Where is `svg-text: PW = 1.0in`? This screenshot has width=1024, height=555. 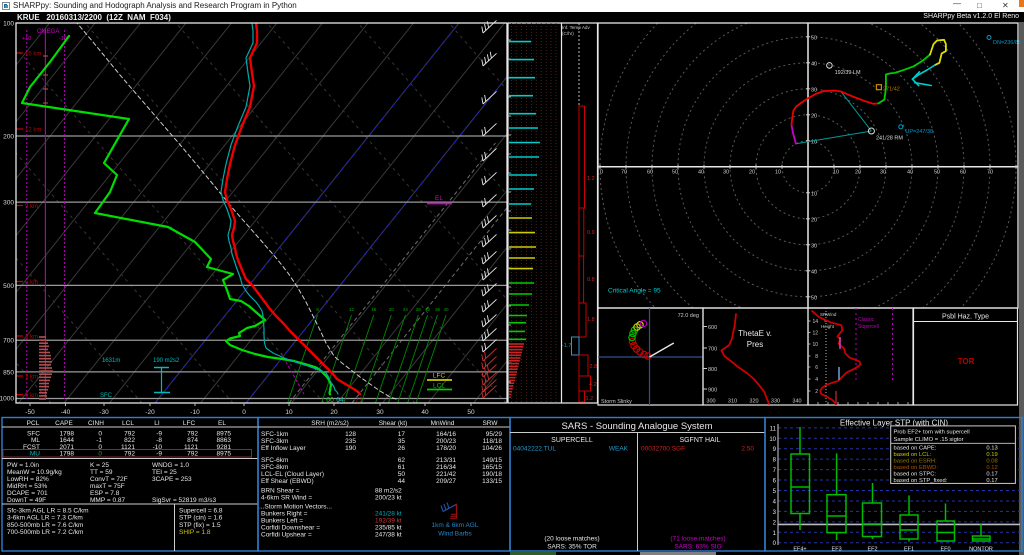
svg-text: PW = 1.0in is located at coordinates (23, 465).